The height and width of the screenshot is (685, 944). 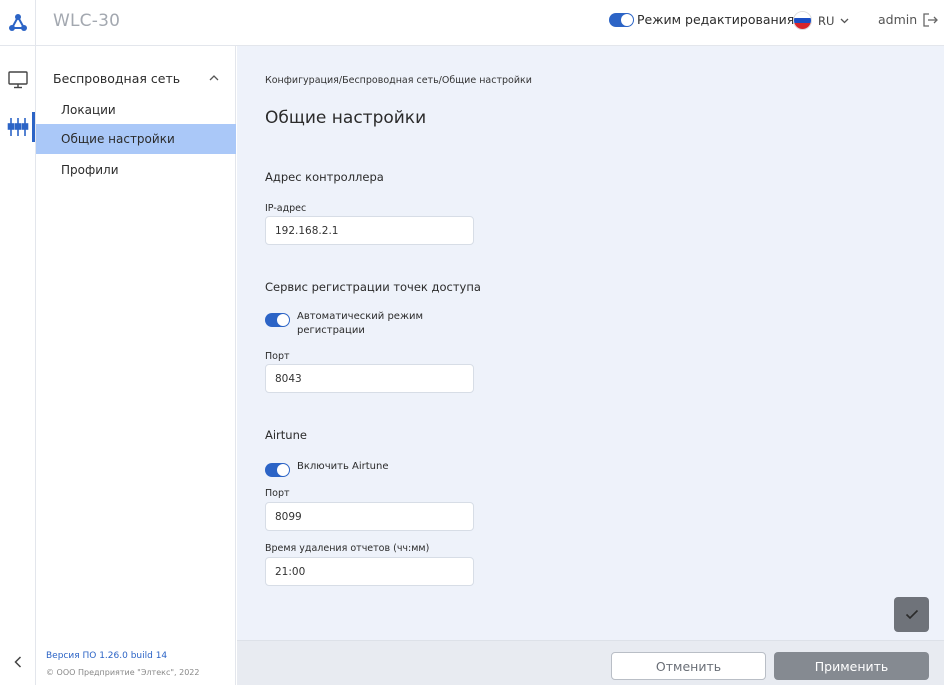 I want to click on page-title: Общие настройки, so click(x=346, y=118).